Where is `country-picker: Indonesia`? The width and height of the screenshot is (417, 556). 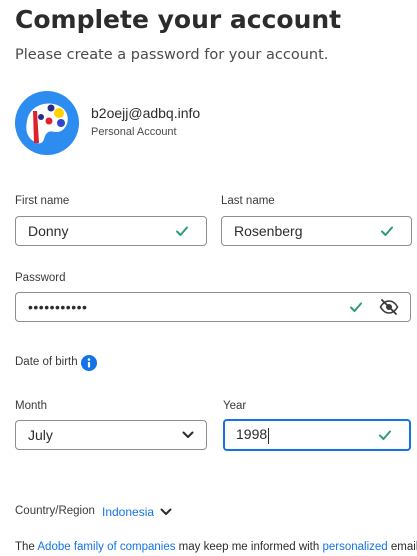
country-picker: Indonesia is located at coordinates (128, 512).